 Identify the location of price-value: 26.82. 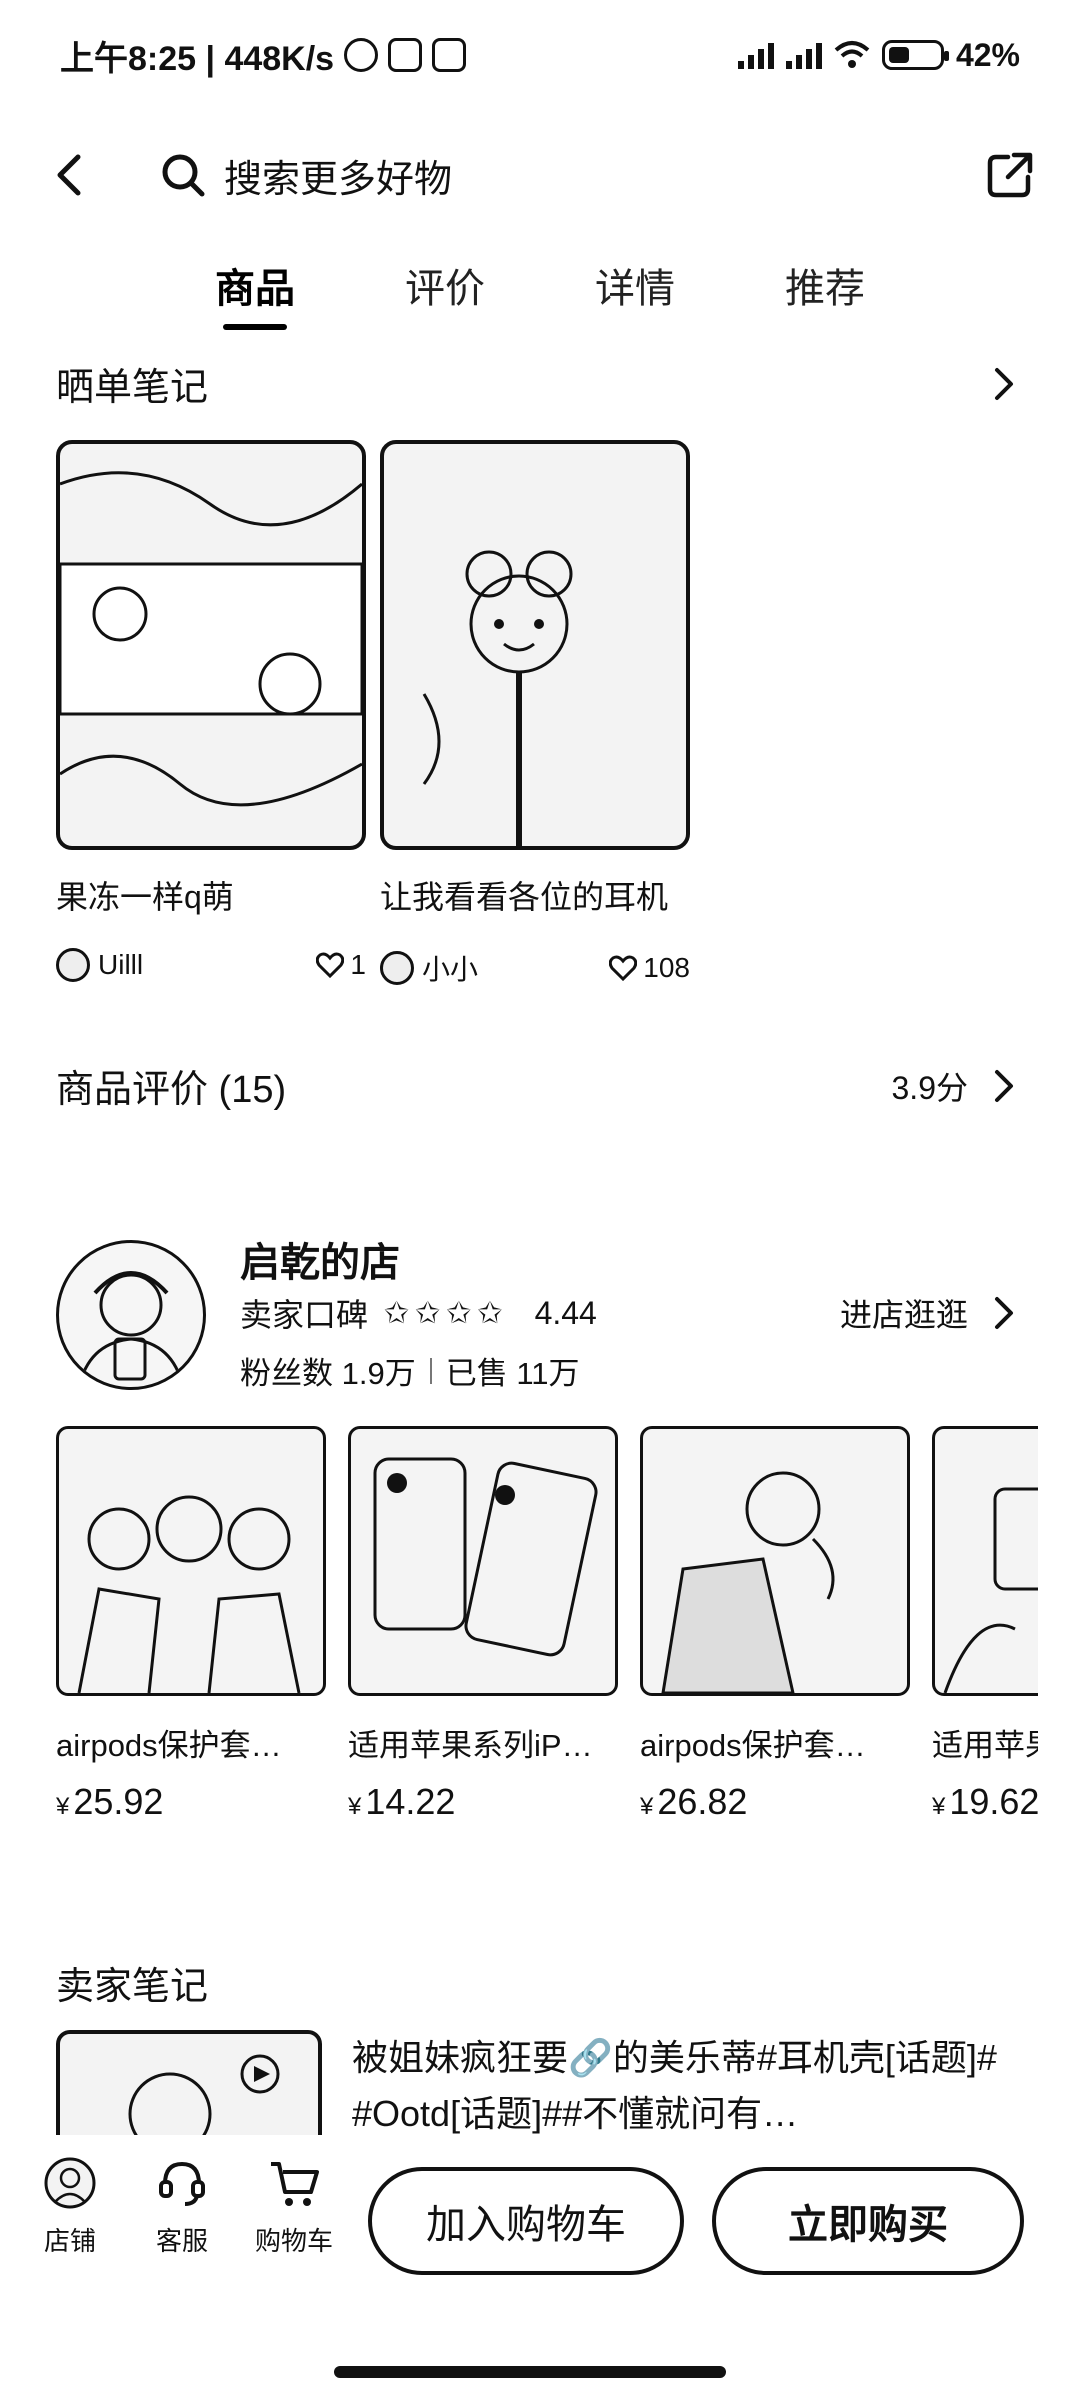
(702, 1801).